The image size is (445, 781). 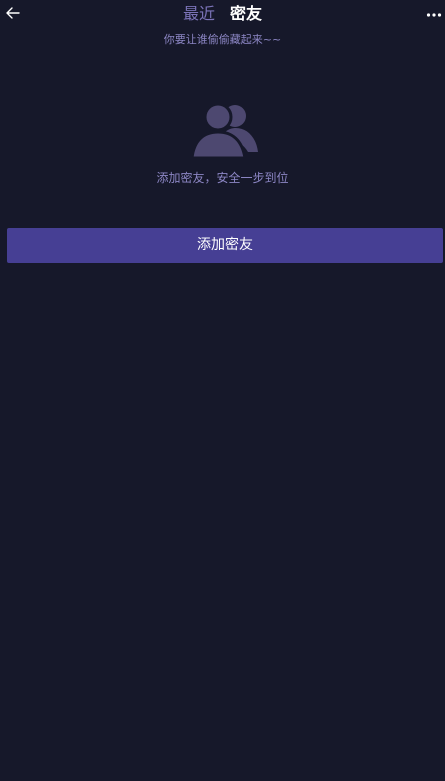 I want to click on top-bar: 最近 密友, so click(x=222, y=15).